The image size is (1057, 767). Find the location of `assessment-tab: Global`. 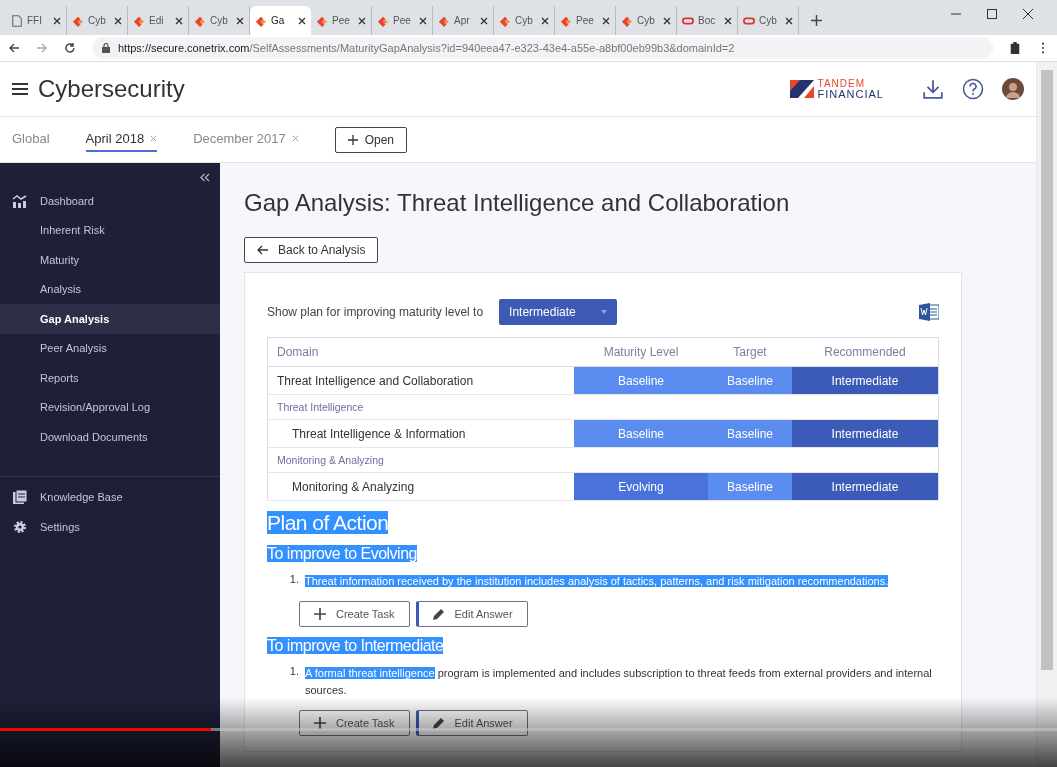

assessment-tab: Global is located at coordinates (31, 139).